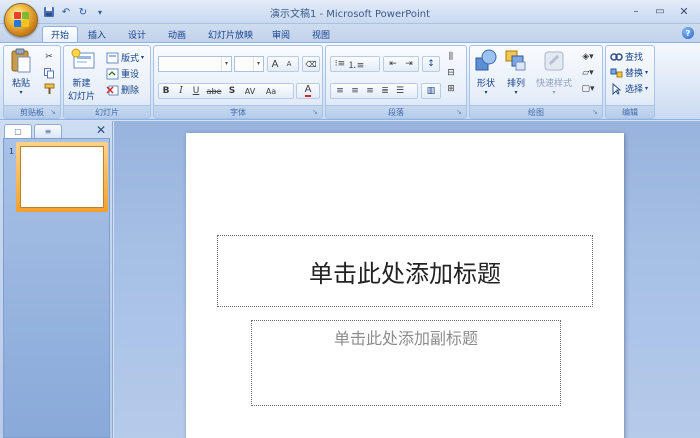  I want to click on outline-tab: ≡, so click(48, 131).